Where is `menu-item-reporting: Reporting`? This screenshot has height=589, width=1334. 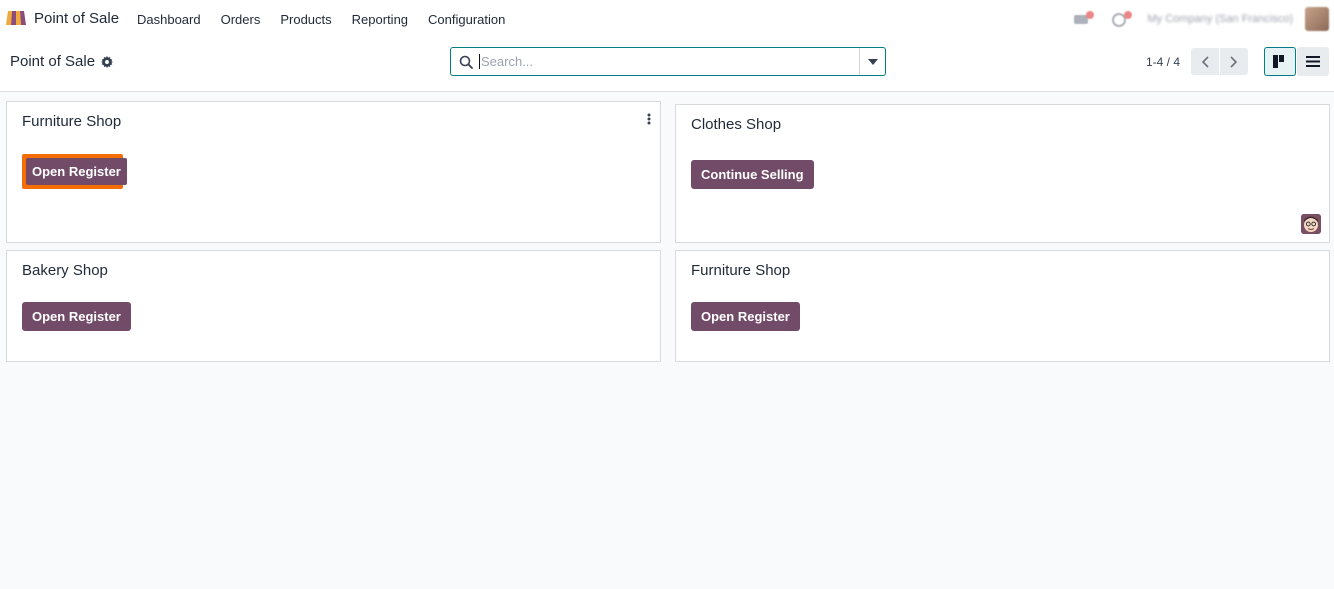 menu-item-reporting: Reporting is located at coordinates (380, 19).